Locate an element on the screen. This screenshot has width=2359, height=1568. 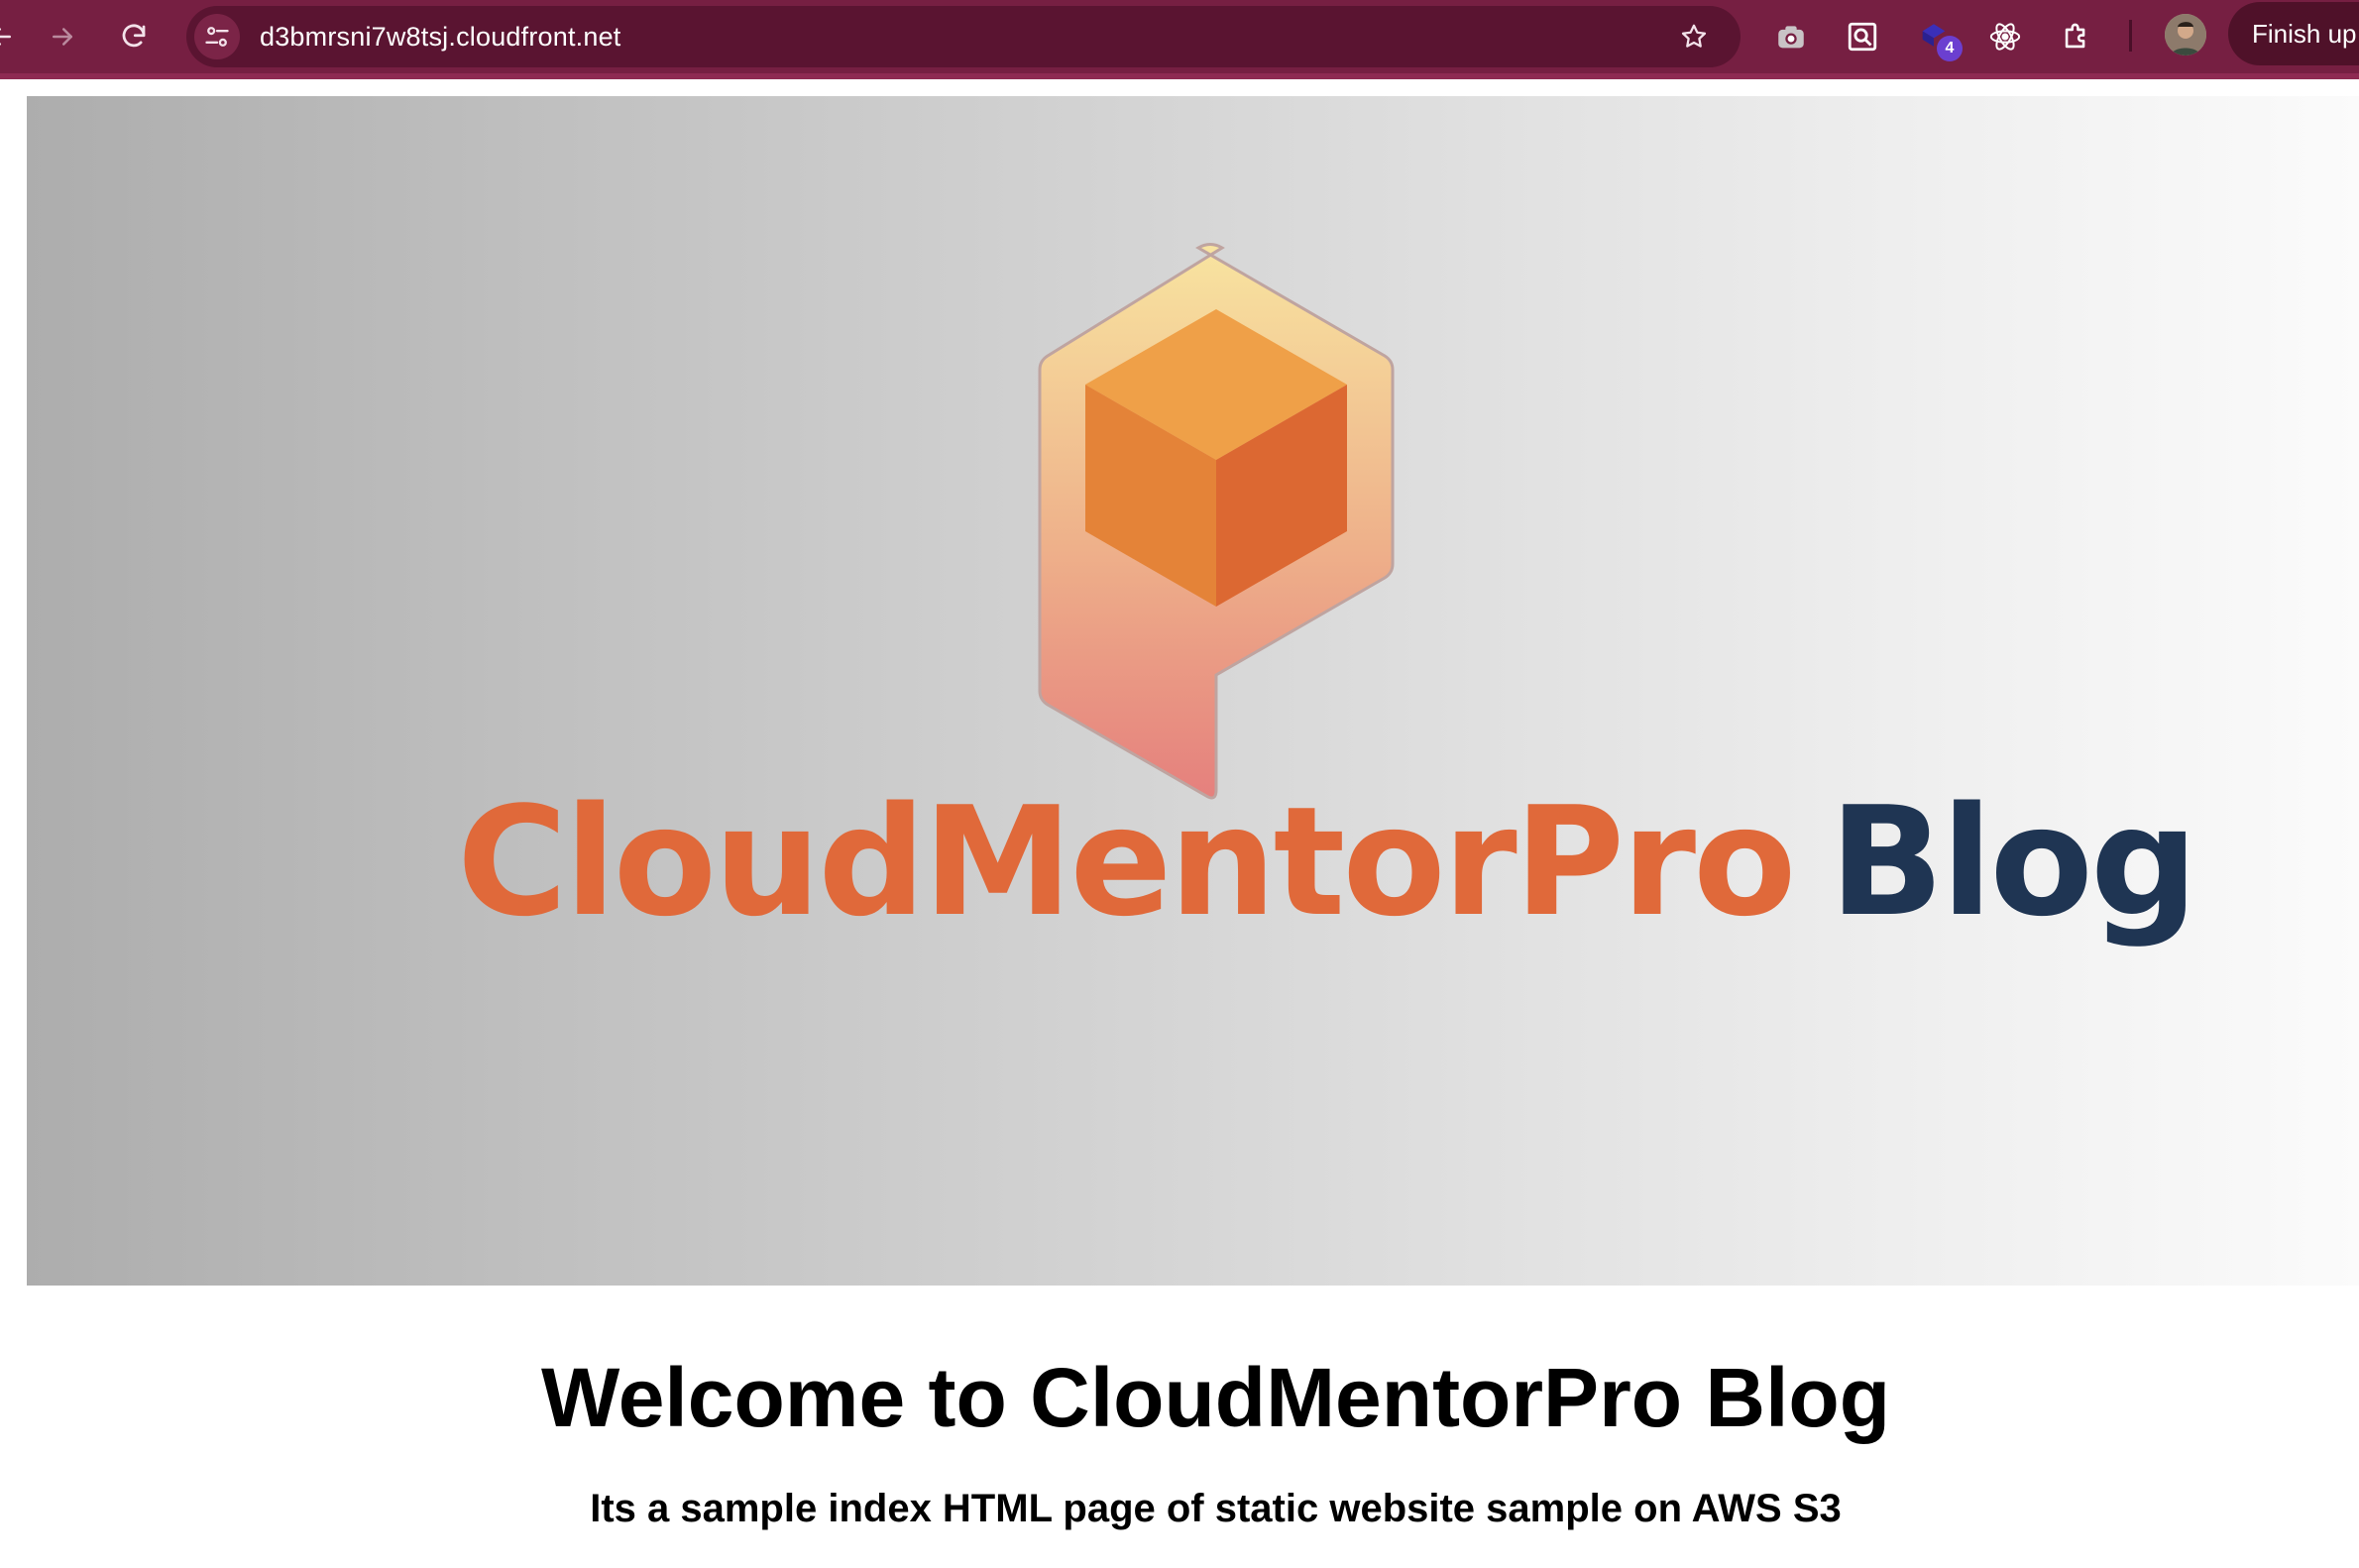
screenshot-extension-button is located at coordinates (1791, 36).